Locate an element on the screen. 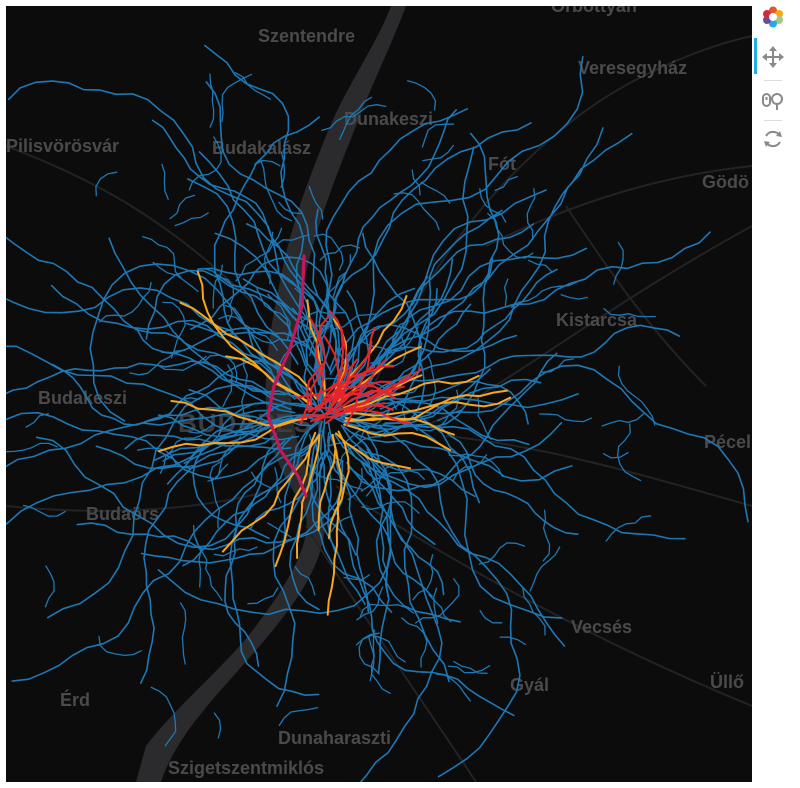  wheel-zoom-tool-button is located at coordinates (773, 101).